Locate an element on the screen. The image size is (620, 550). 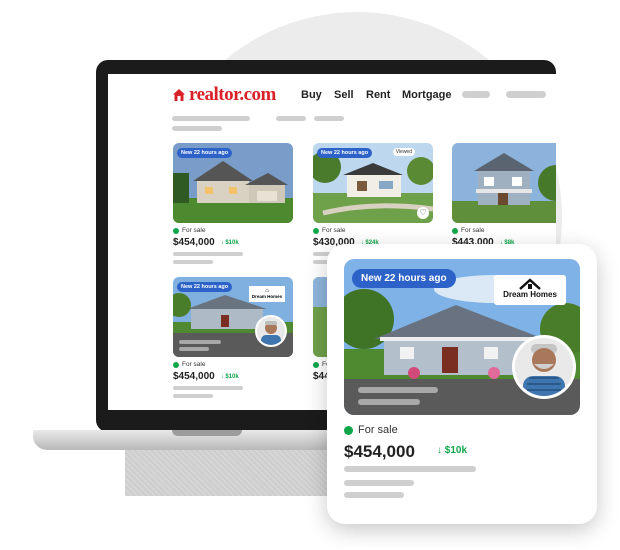
listing-card: New 22 hours ago For sale $454,000 ↓ $10k is located at coordinates (233, 203).